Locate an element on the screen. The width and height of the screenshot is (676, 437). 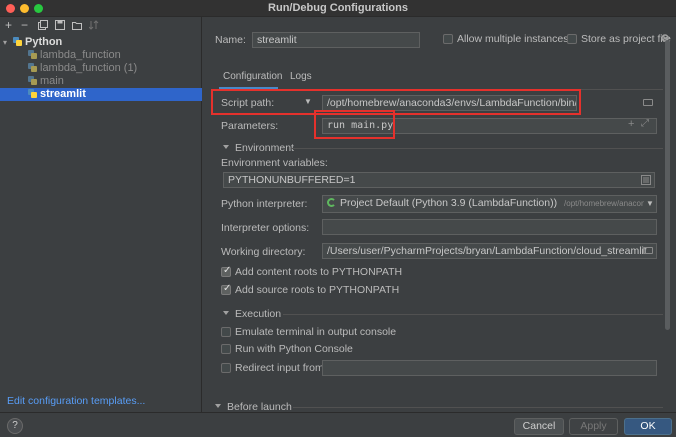
script-path-highlight is located at coordinates (396, 102).